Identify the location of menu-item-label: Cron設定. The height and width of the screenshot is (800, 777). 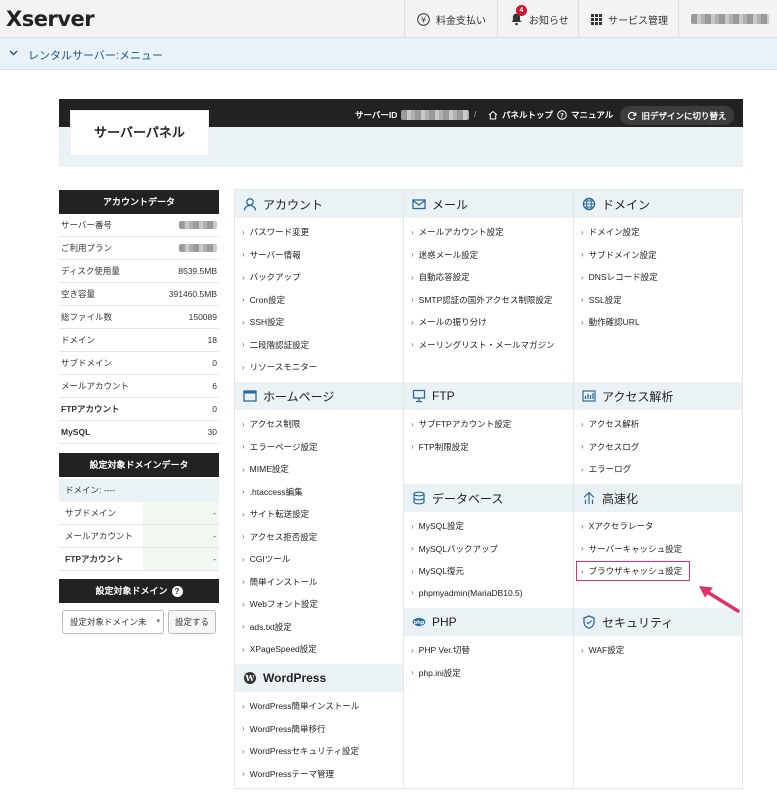
(267, 299).